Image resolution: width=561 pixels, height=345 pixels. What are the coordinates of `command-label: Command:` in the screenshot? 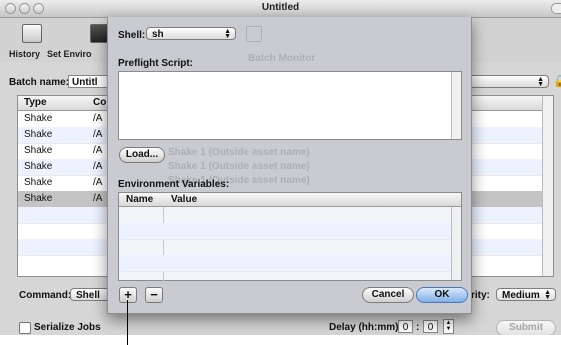 It's located at (45, 295).